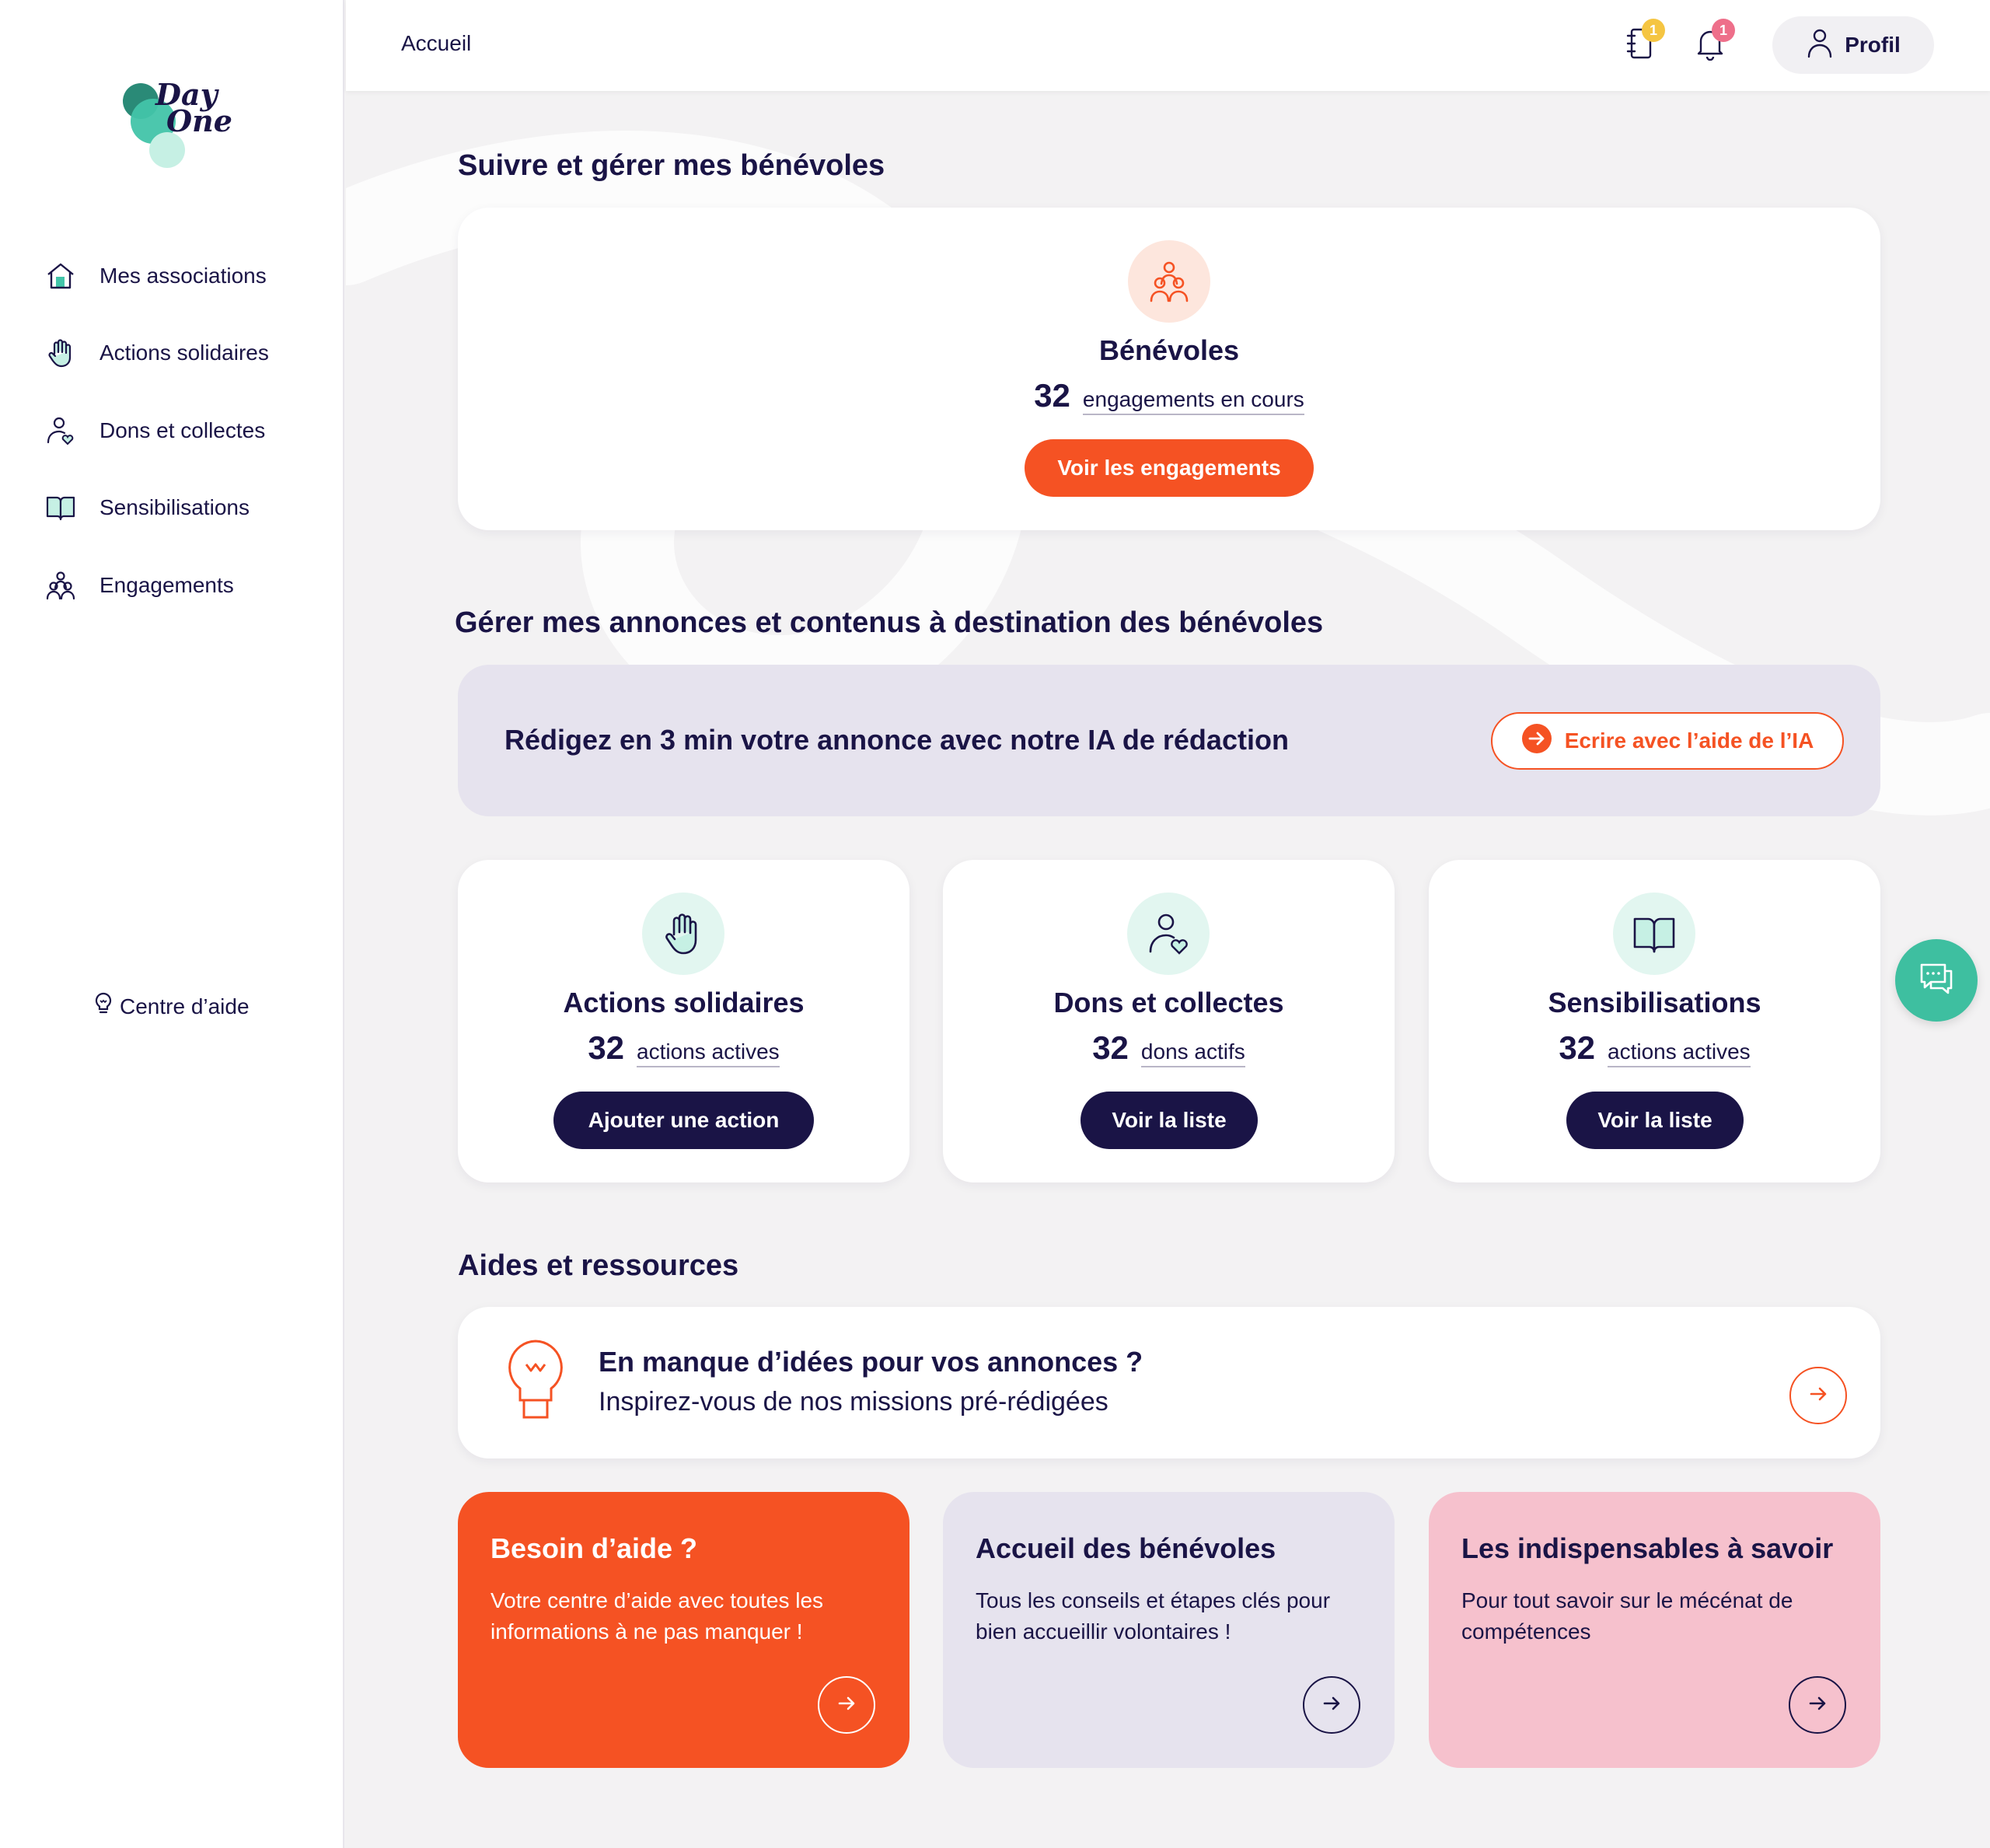  Describe the element at coordinates (683, 1120) in the screenshot. I see `add-action-button: Ajouter une action` at that location.